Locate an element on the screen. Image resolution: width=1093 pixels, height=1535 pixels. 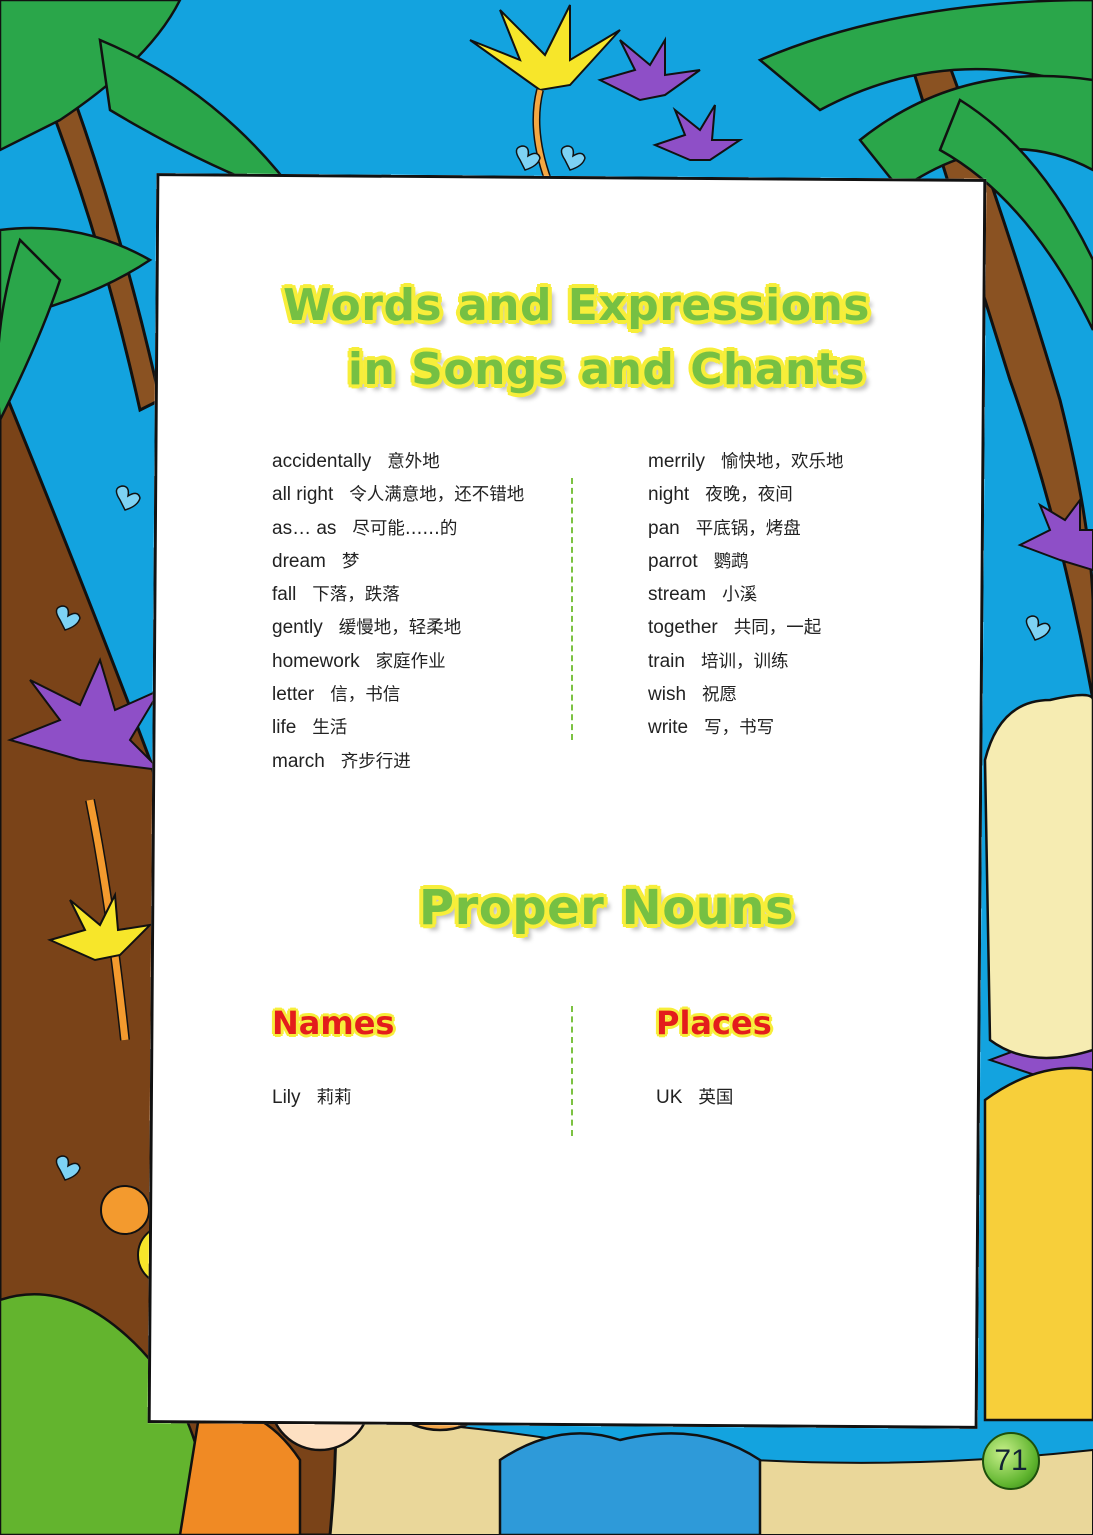
vocab-item: letter 信，书信 is located at coordinates (398, 698).